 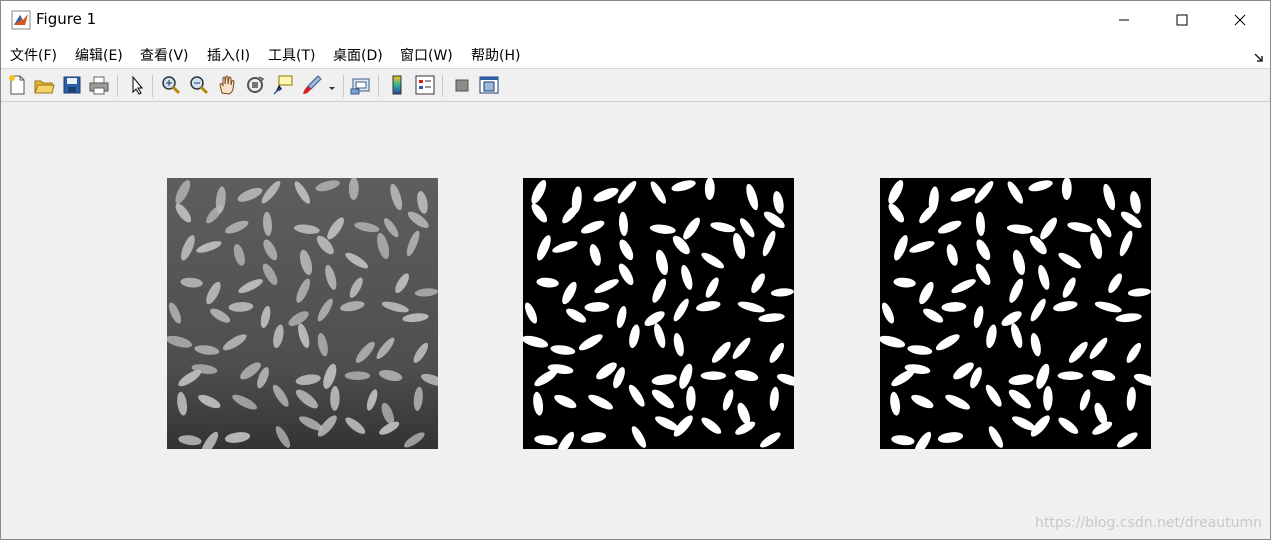 What do you see at coordinates (21, 20) in the screenshot?
I see `matlab-icon` at bounding box center [21, 20].